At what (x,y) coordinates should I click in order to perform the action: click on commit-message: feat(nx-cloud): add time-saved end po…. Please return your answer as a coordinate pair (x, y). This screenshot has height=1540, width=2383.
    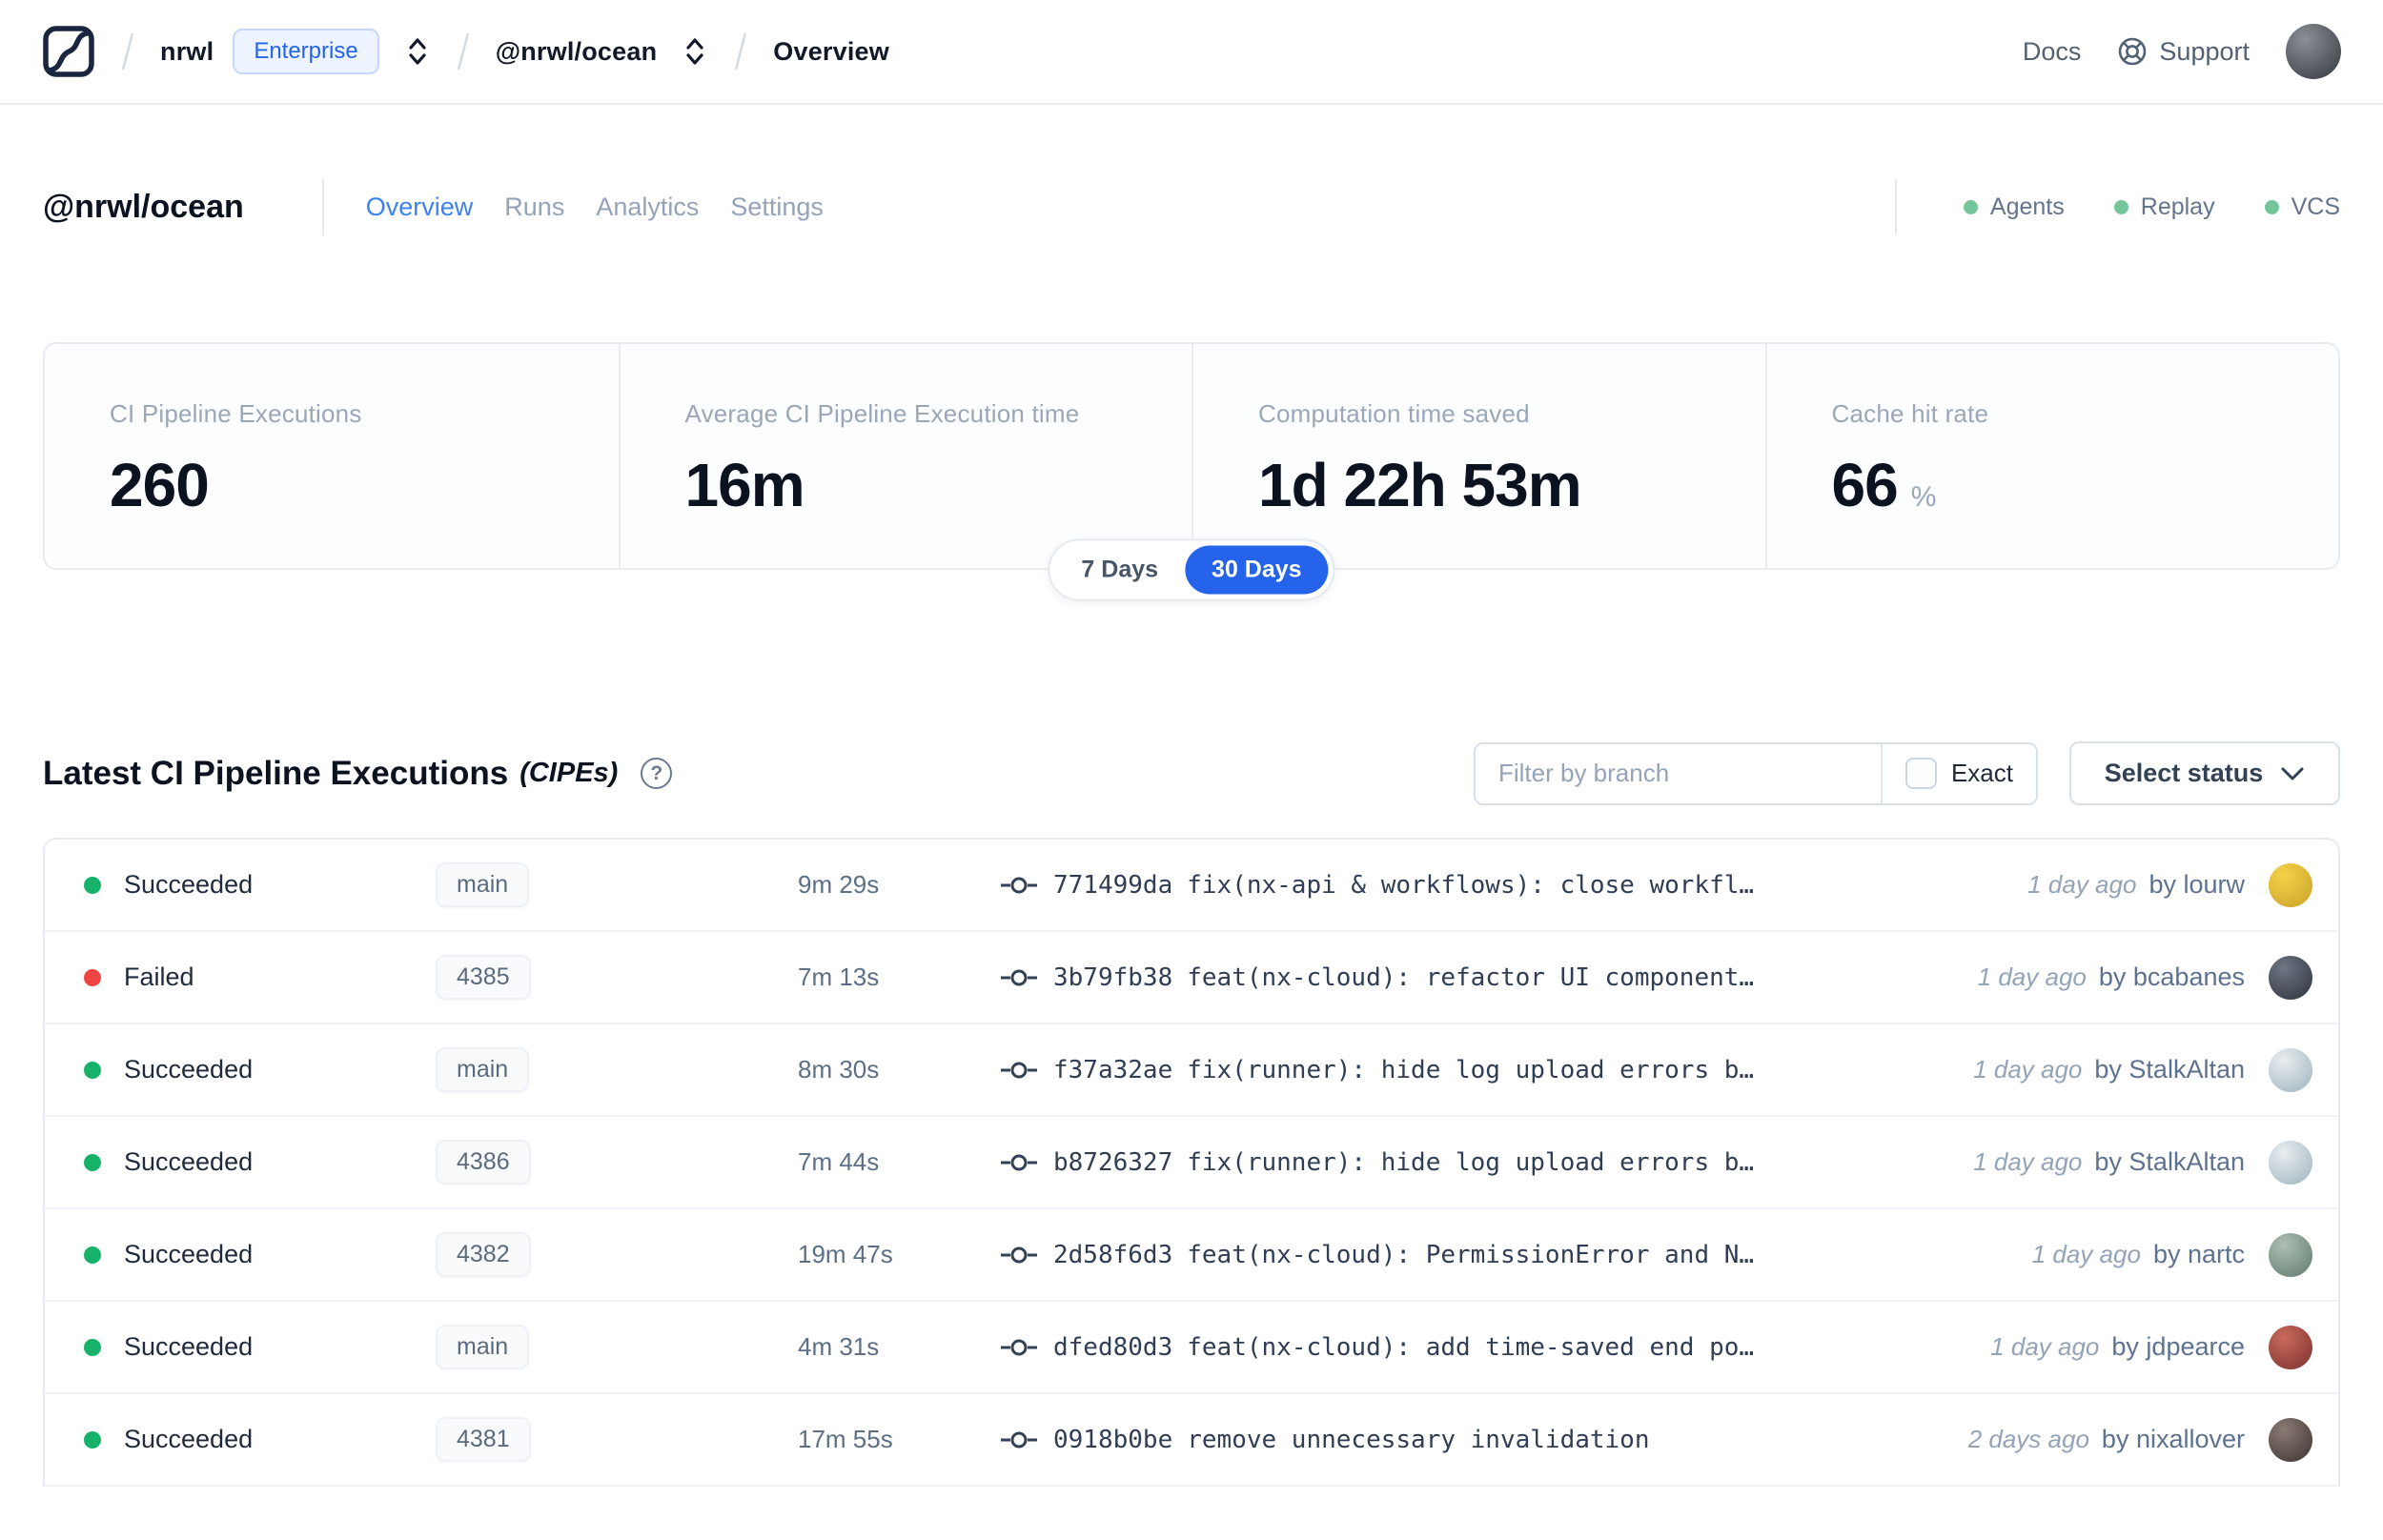
    Looking at the image, I should click on (1471, 1347).